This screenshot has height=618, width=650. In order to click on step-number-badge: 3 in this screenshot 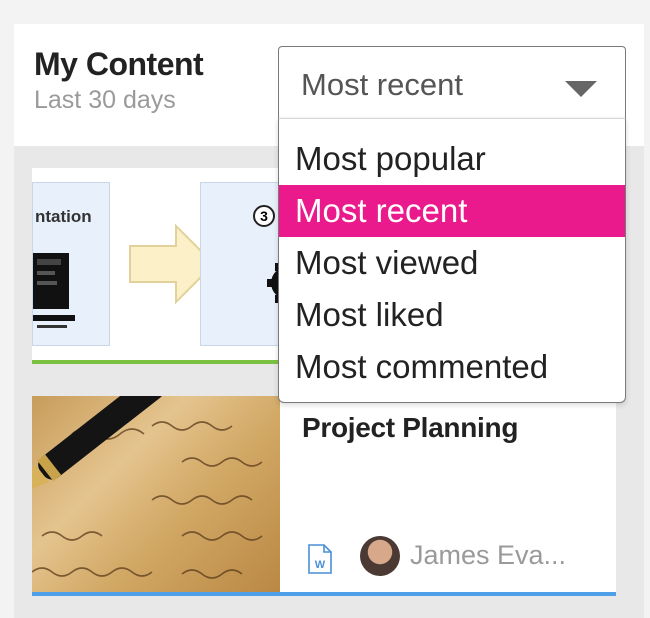, I will do `click(264, 216)`.